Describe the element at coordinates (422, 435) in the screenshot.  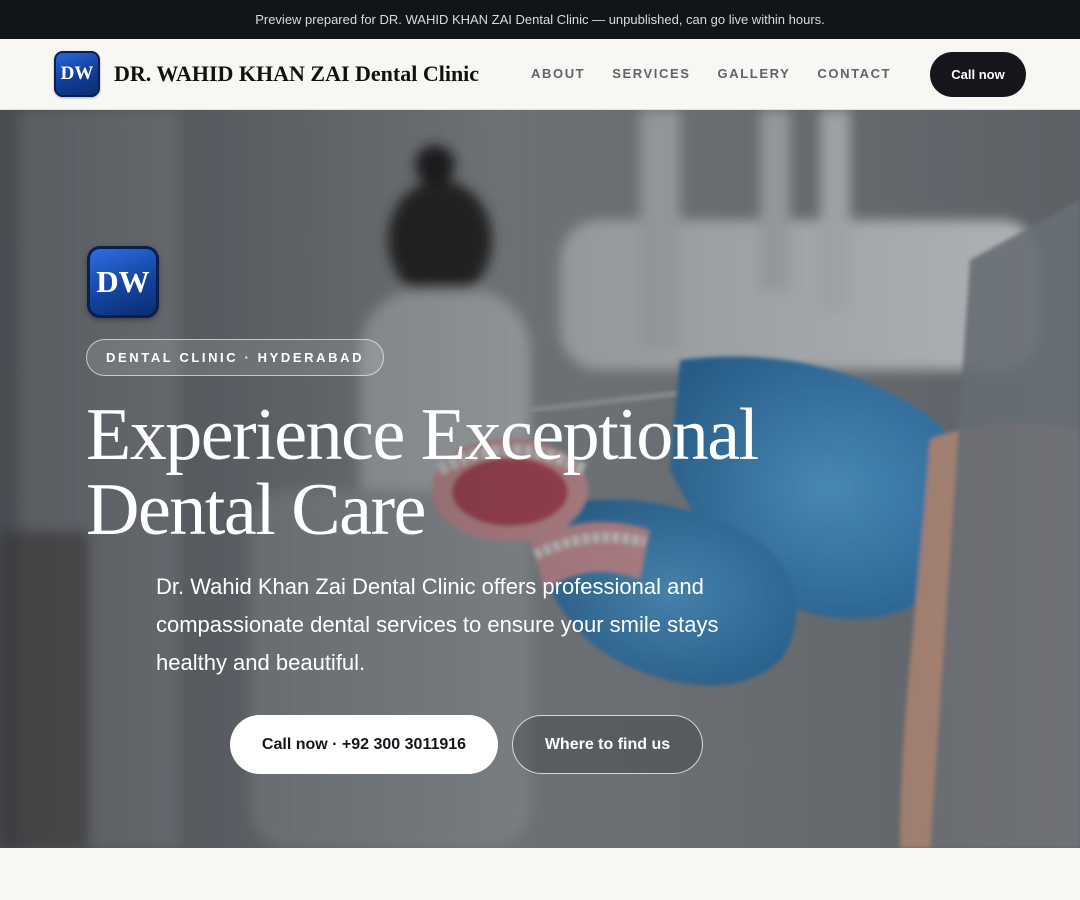
I see `hero-headline-line1: Experience Exceptional` at that location.